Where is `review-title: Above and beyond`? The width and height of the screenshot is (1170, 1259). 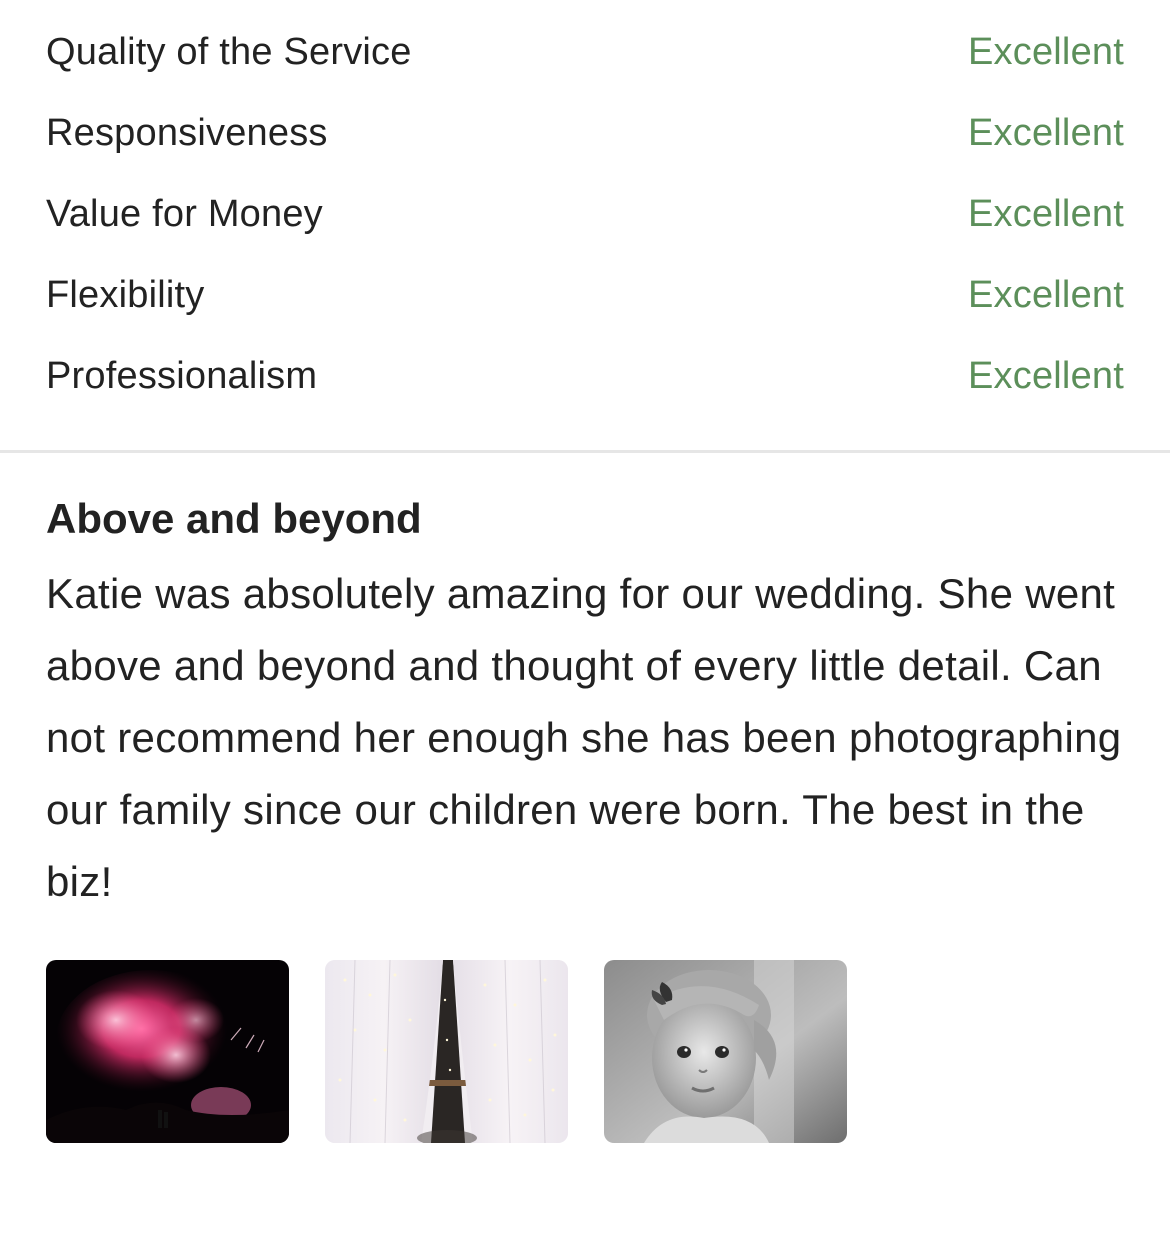
review-title: Above and beyond is located at coordinates (234, 518).